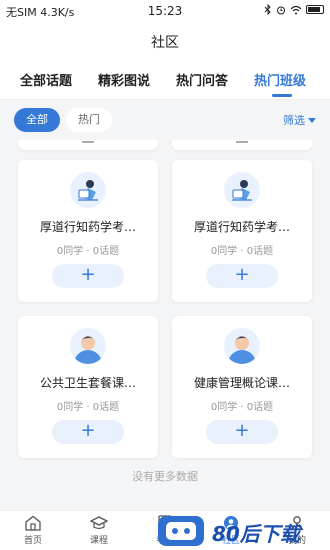 The image size is (330, 550). What do you see at coordinates (181, 531) in the screenshot?
I see `robot-logo-icon` at bounding box center [181, 531].